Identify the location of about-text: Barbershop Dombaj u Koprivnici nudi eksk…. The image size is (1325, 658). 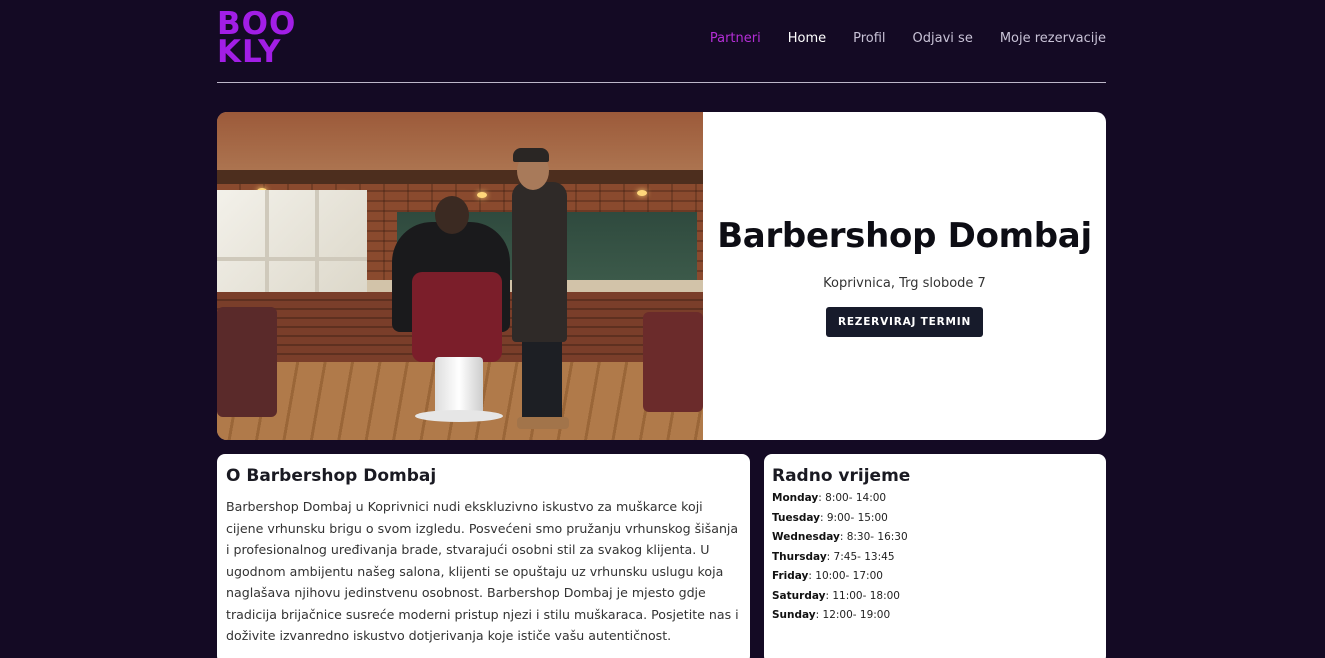
(482, 571).